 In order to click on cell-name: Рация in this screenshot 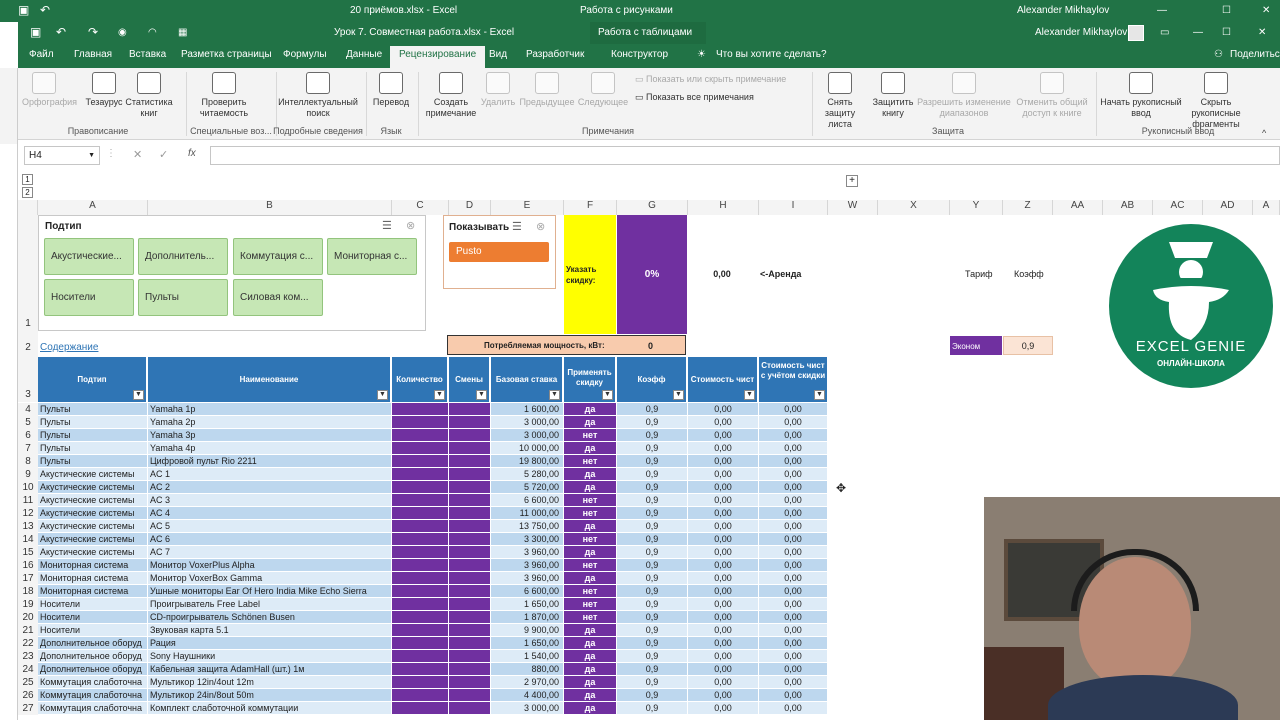, I will do `click(270, 643)`.